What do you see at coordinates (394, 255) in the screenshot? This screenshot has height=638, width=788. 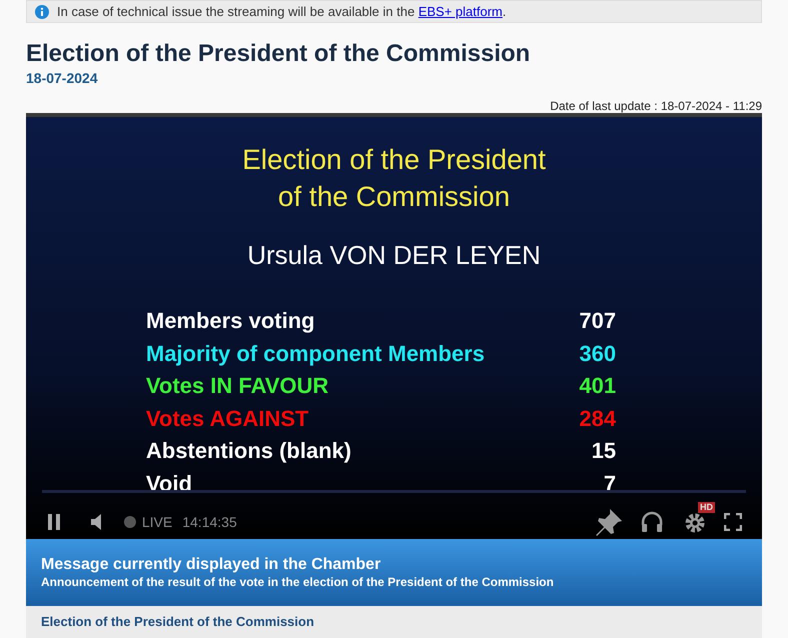 I see `candidate-name: Ursula VON DER LEYEN` at bounding box center [394, 255].